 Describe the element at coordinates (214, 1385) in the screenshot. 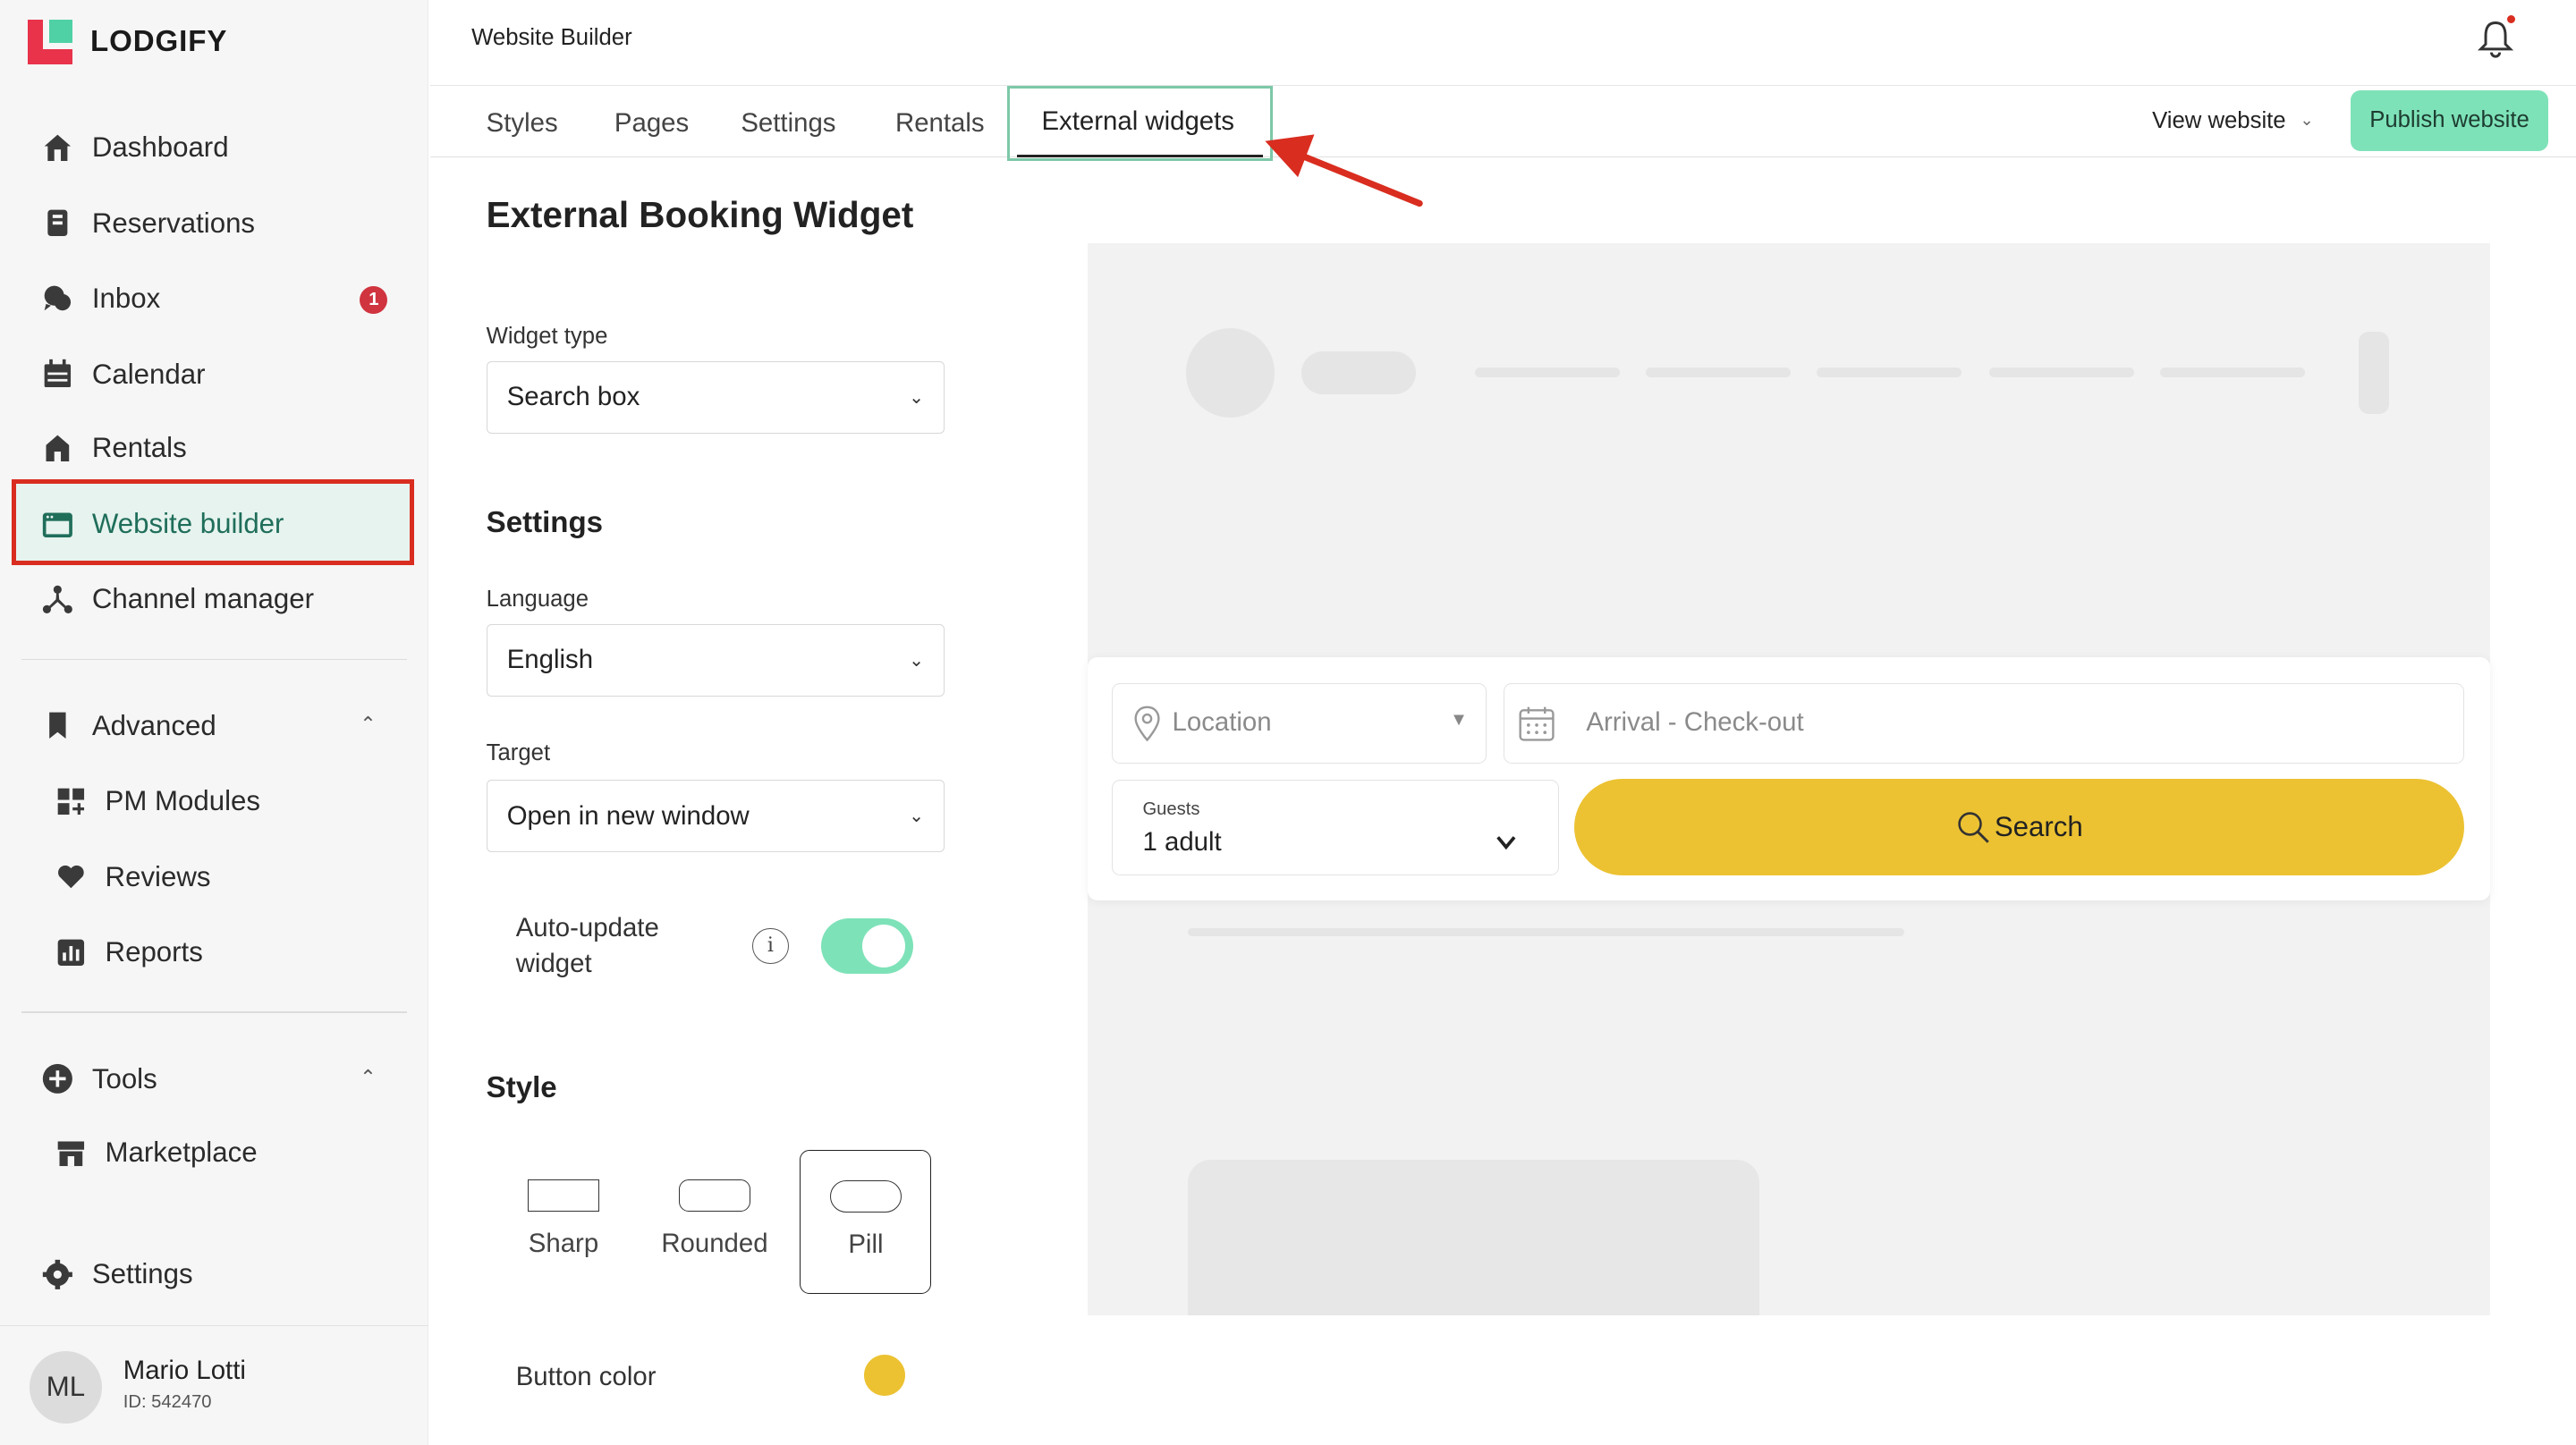

I see `user-profile: ML Mario Lotti ID: 542470` at that location.